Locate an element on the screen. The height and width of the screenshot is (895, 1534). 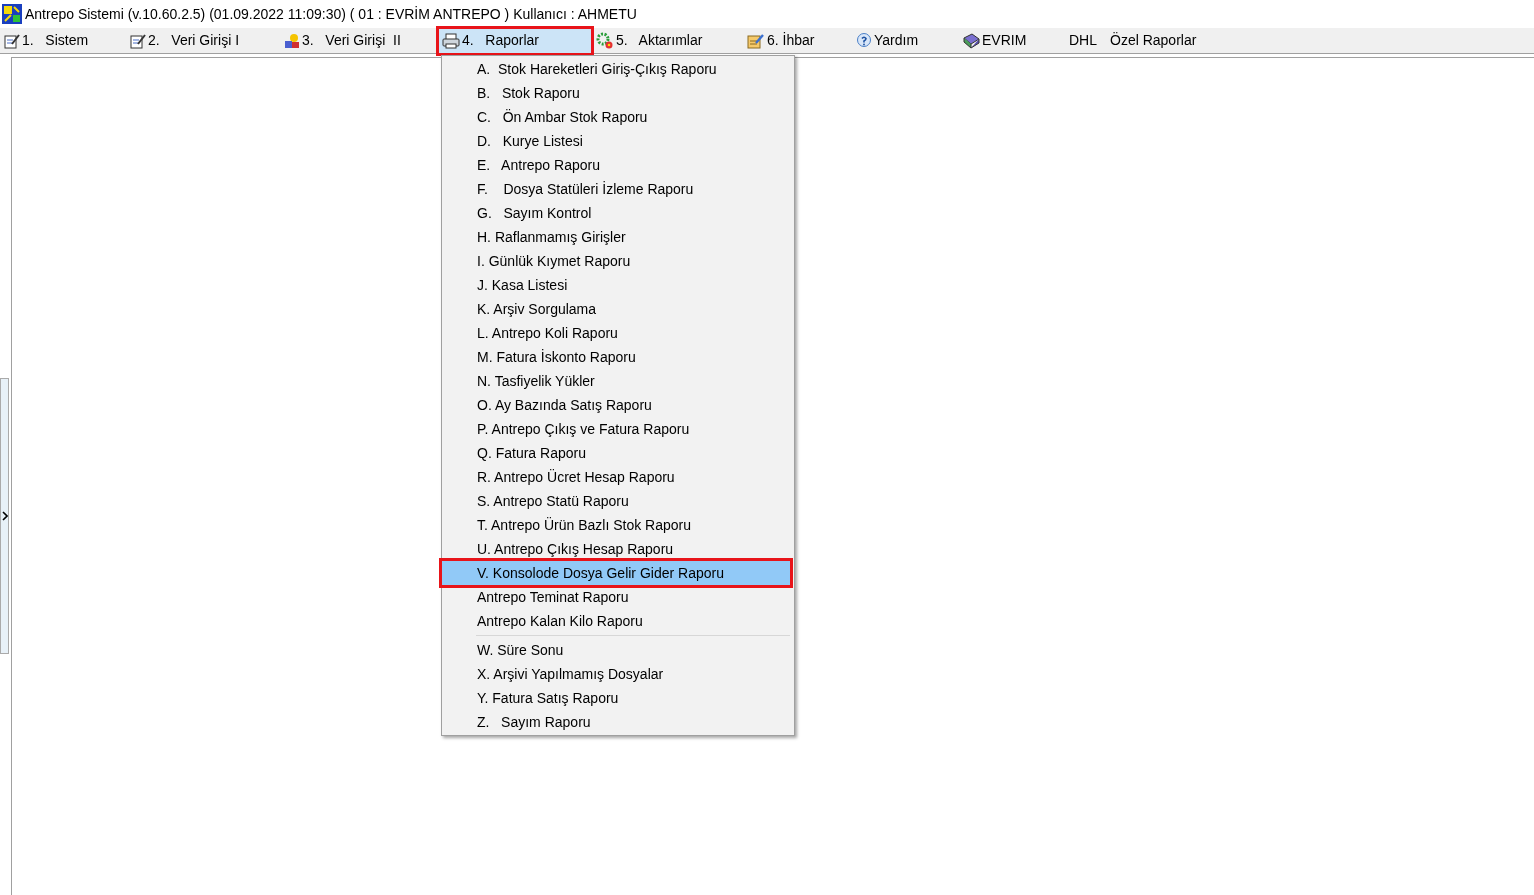
book-icon is located at coordinates (971, 40).